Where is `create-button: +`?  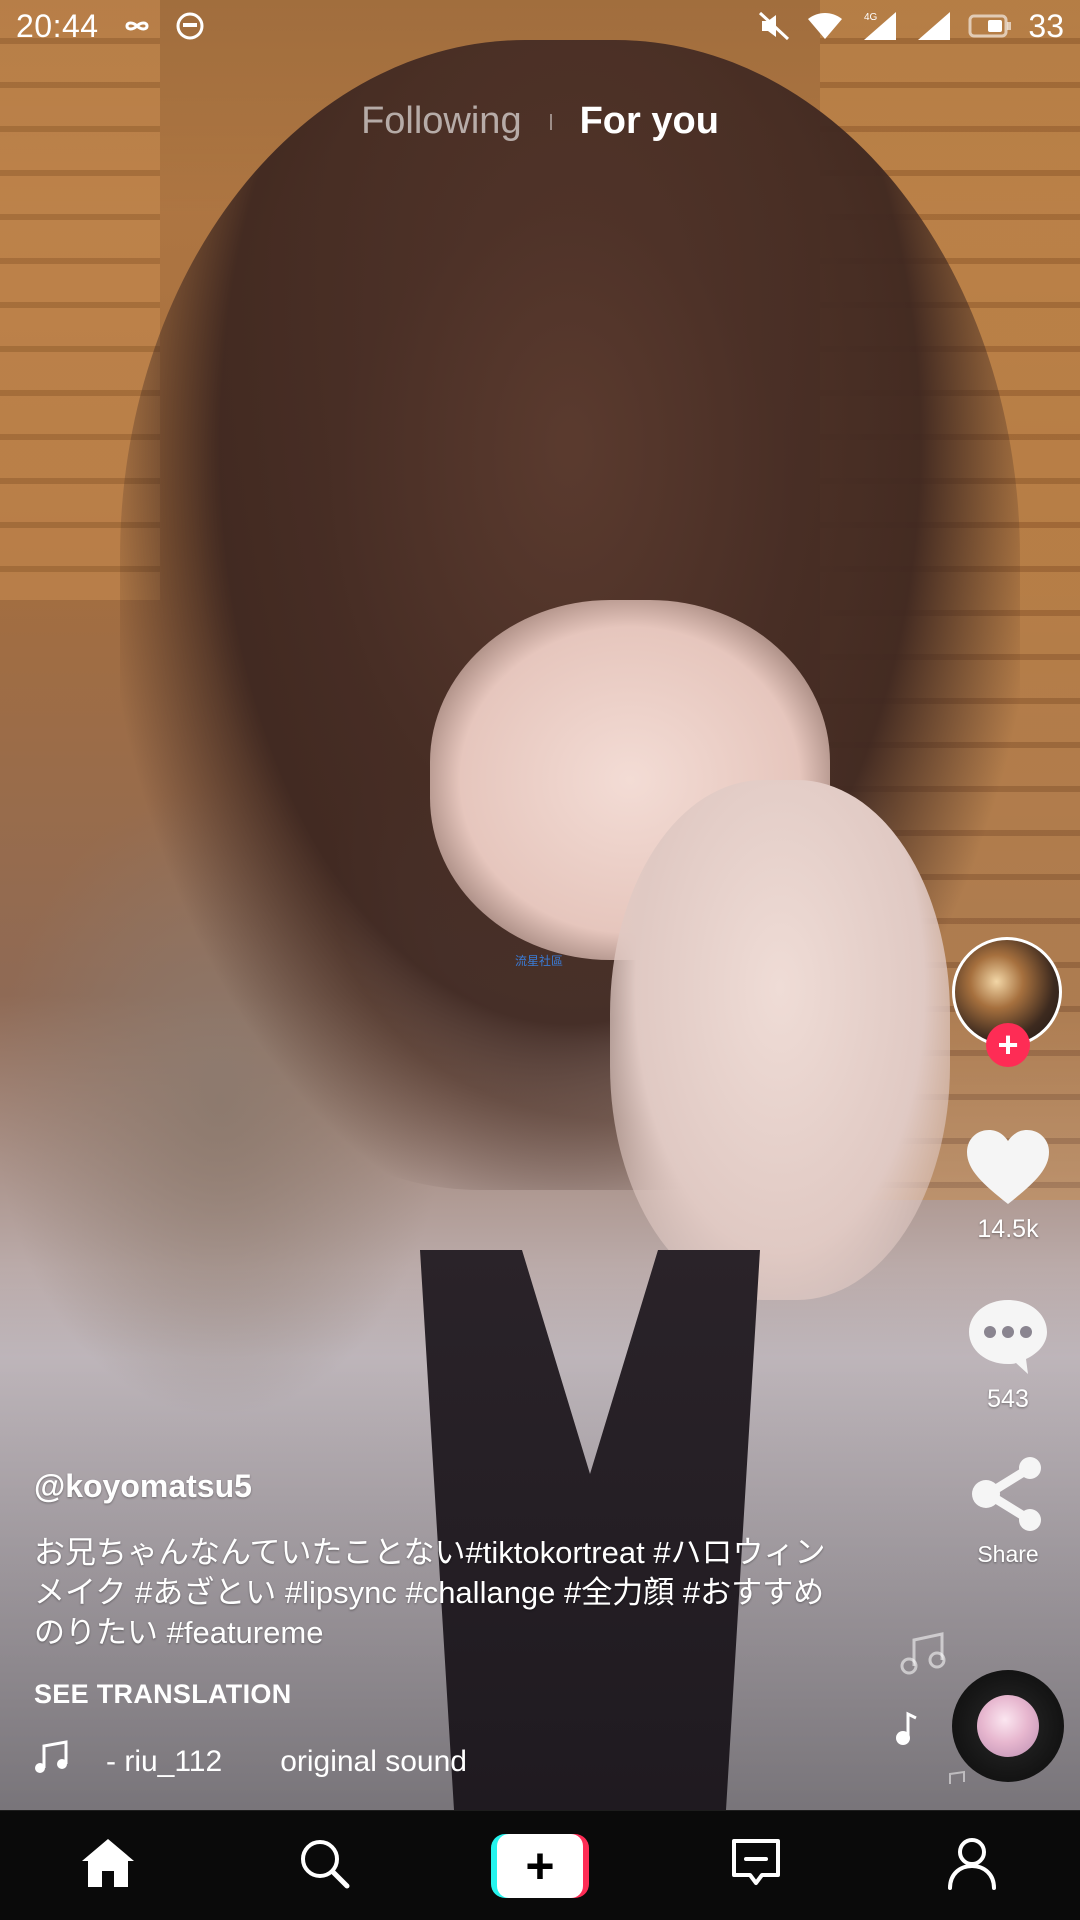
create-button: + is located at coordinates (540, 1865).